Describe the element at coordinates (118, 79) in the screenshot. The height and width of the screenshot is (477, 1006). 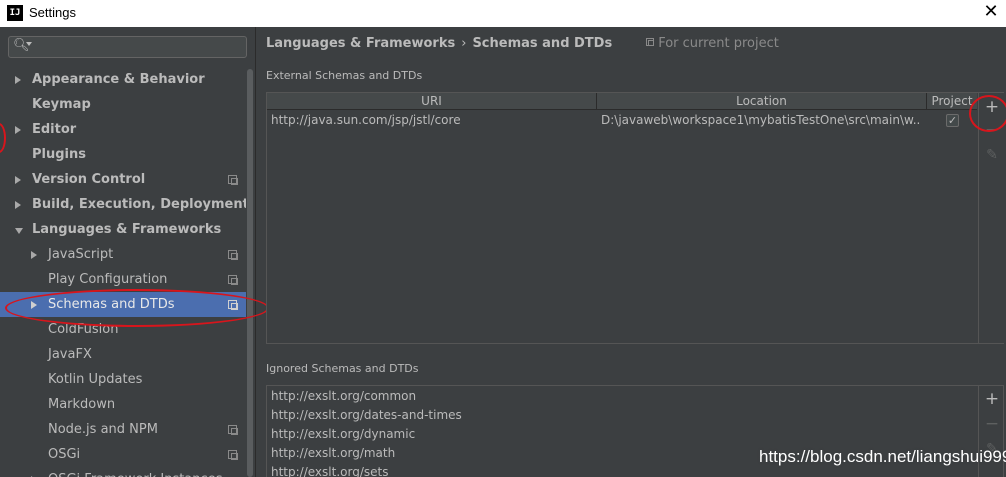
I see `sidebar-item-label: Appearance & Behavior` at that location.